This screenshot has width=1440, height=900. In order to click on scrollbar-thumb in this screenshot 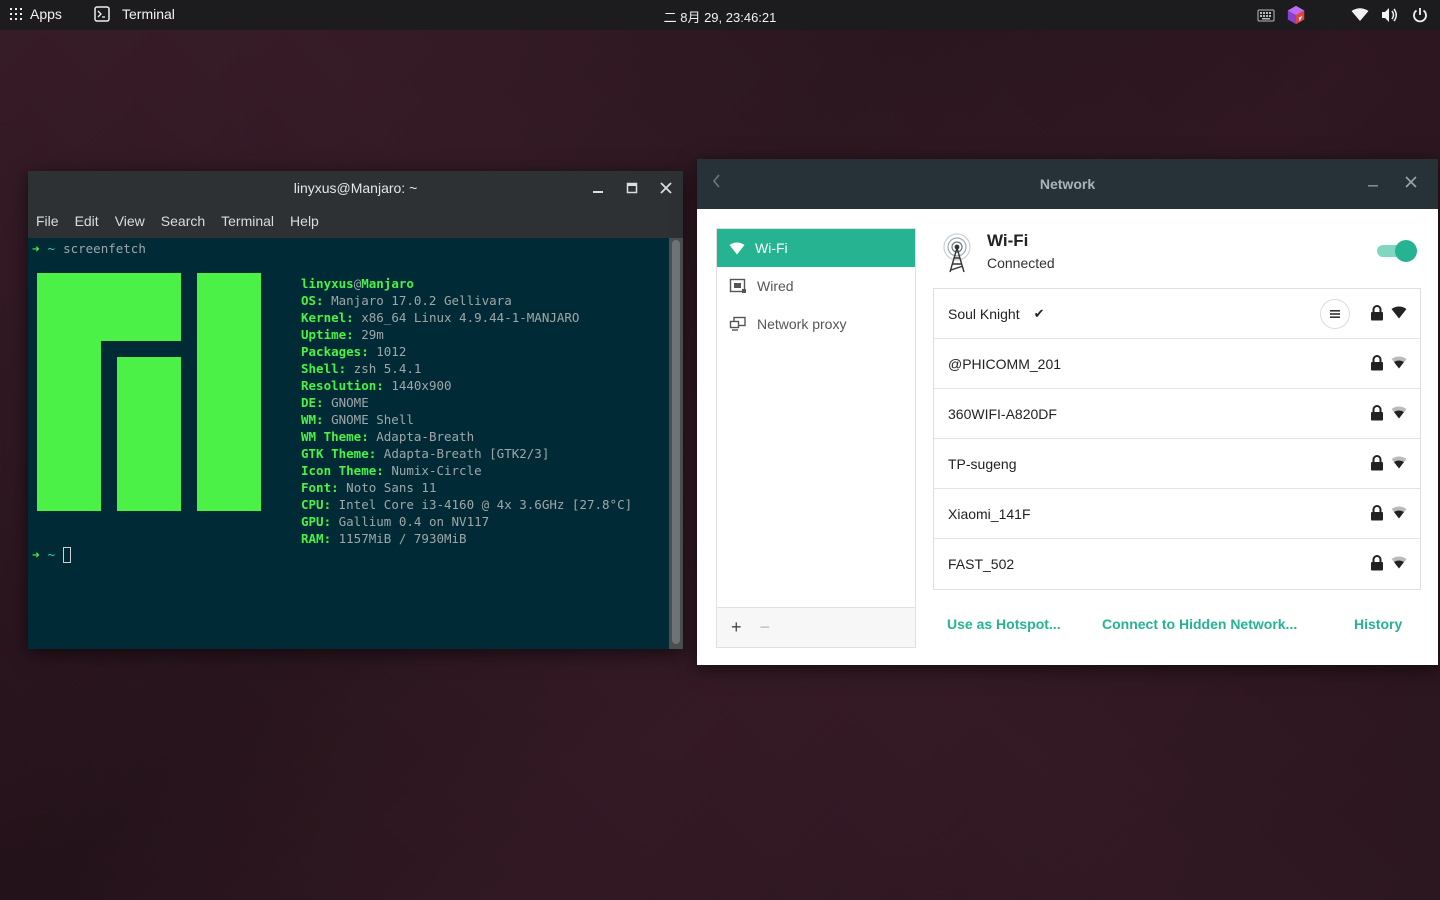, I will do `click(676, 442)`.